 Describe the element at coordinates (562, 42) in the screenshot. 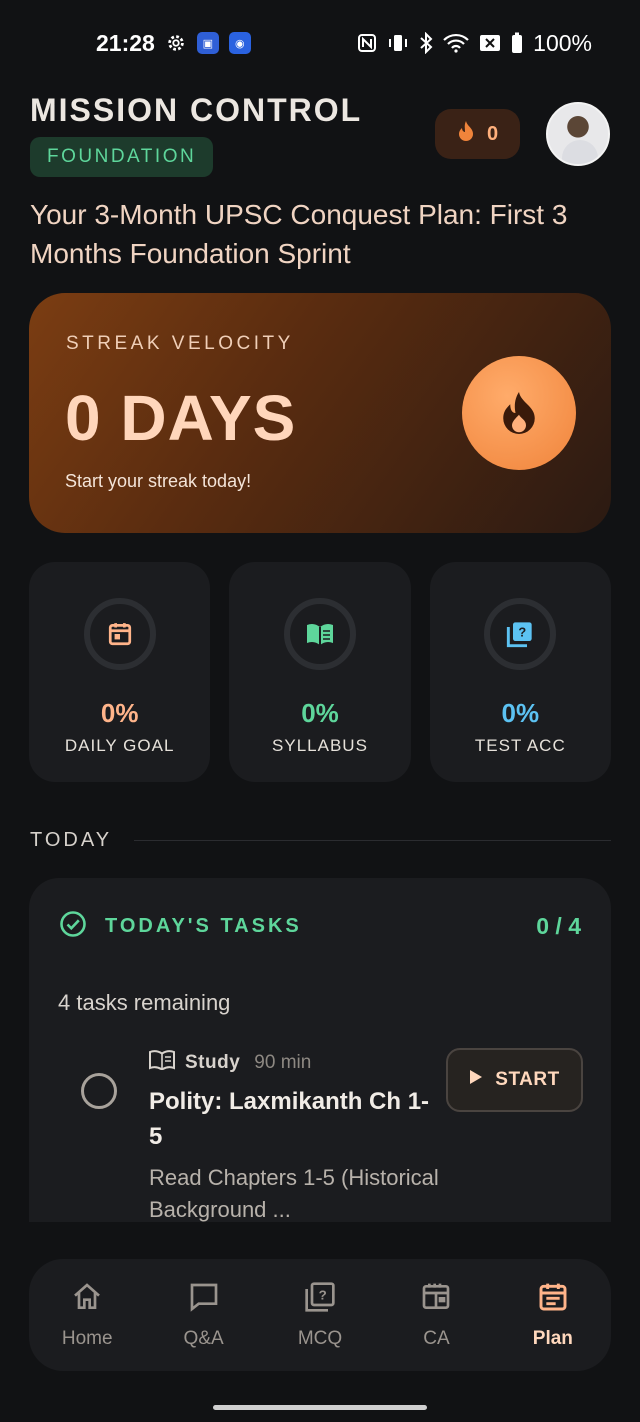

I see `battery-level: 100%` at that location.